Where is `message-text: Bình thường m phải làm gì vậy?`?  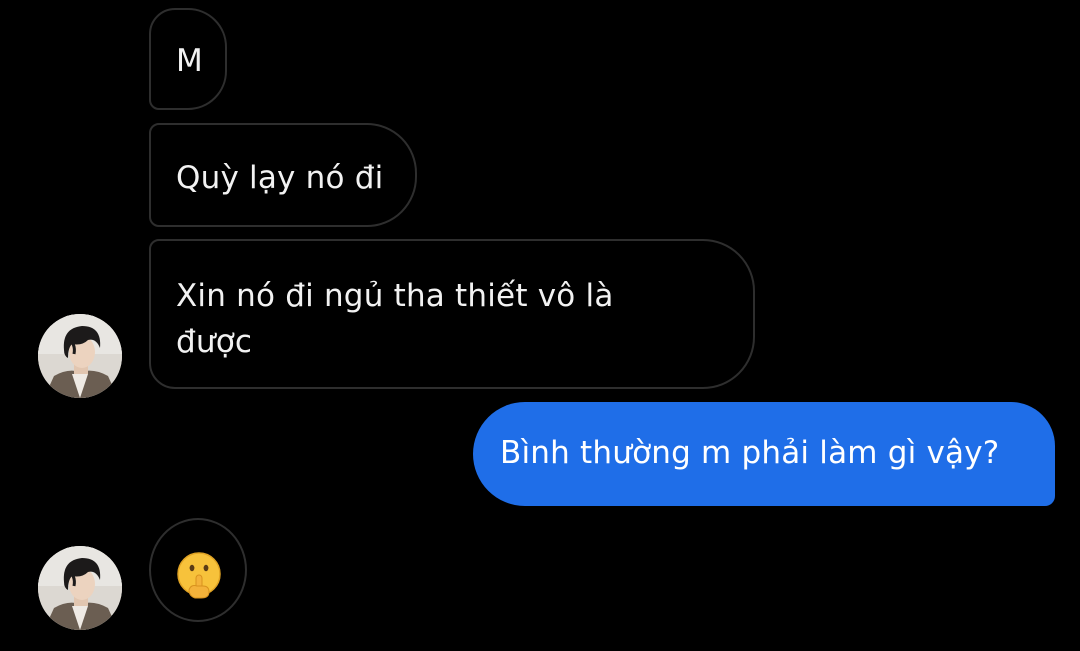
message-text: Bình thường m phải làm gì vậy? is located at coordinates (750, 453).